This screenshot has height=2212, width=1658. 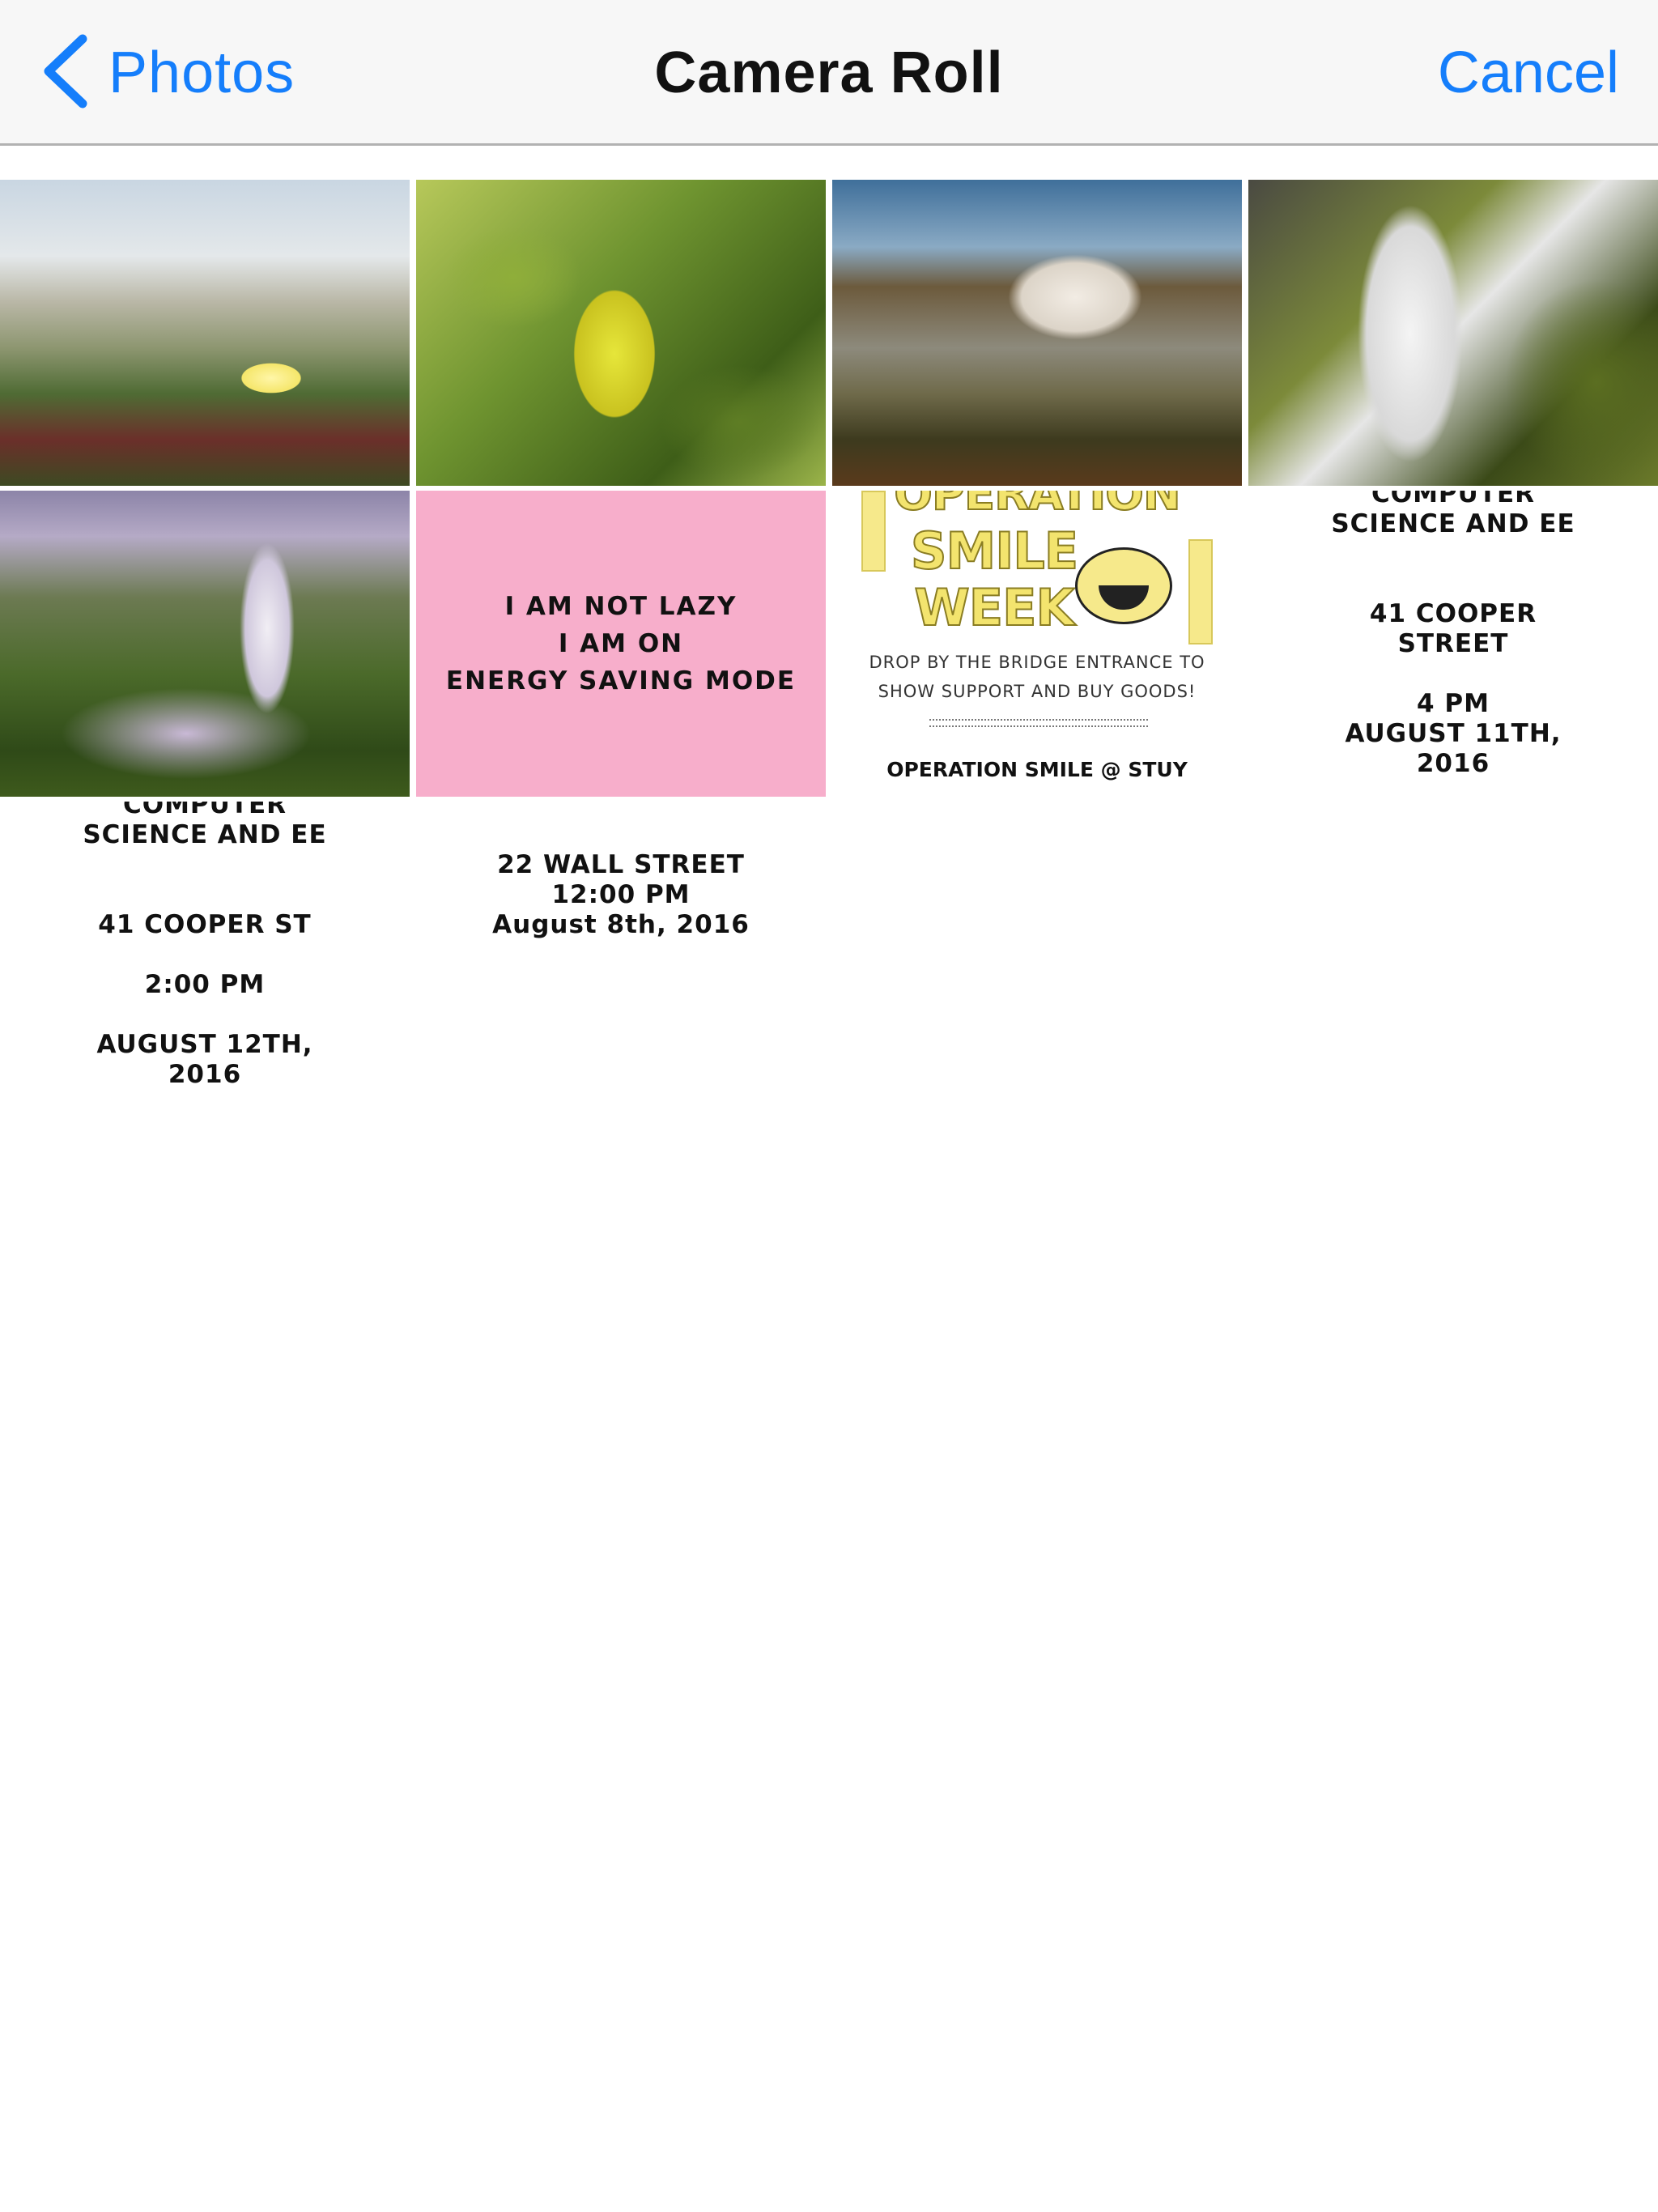 I want to click on event-aug8-line-2: 12:00 PM, so click(x=621, y=894).